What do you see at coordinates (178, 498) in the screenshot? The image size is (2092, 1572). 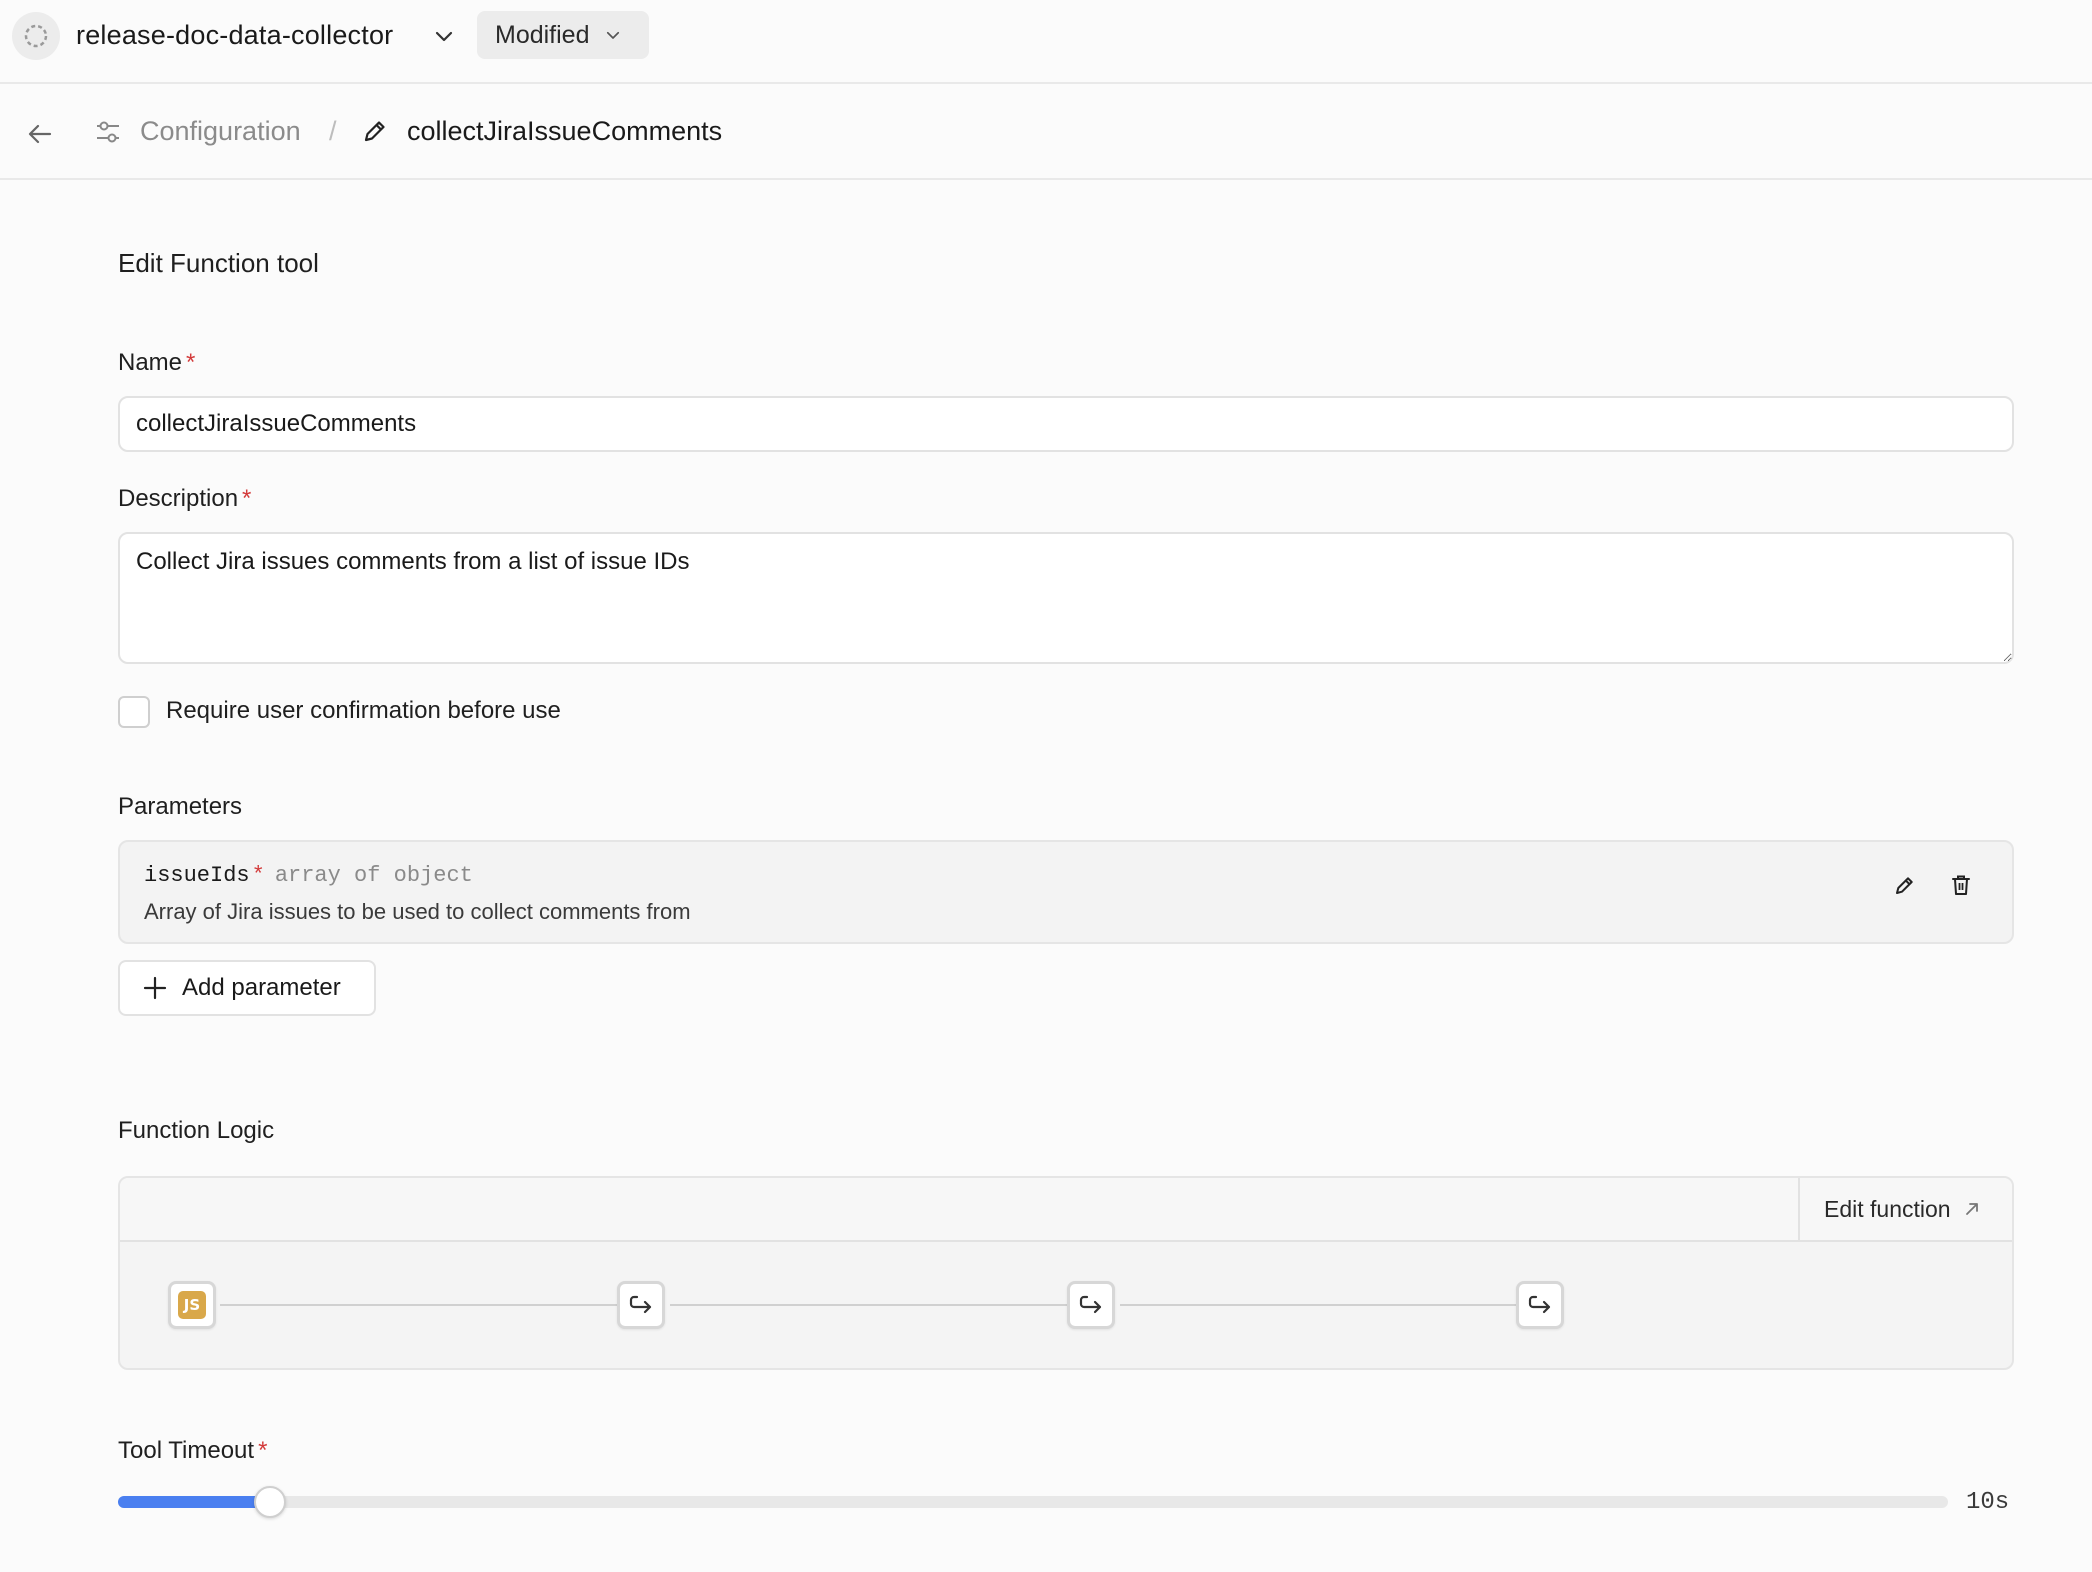 I see `description-label-text: Description` at bounding box center [178, 498].